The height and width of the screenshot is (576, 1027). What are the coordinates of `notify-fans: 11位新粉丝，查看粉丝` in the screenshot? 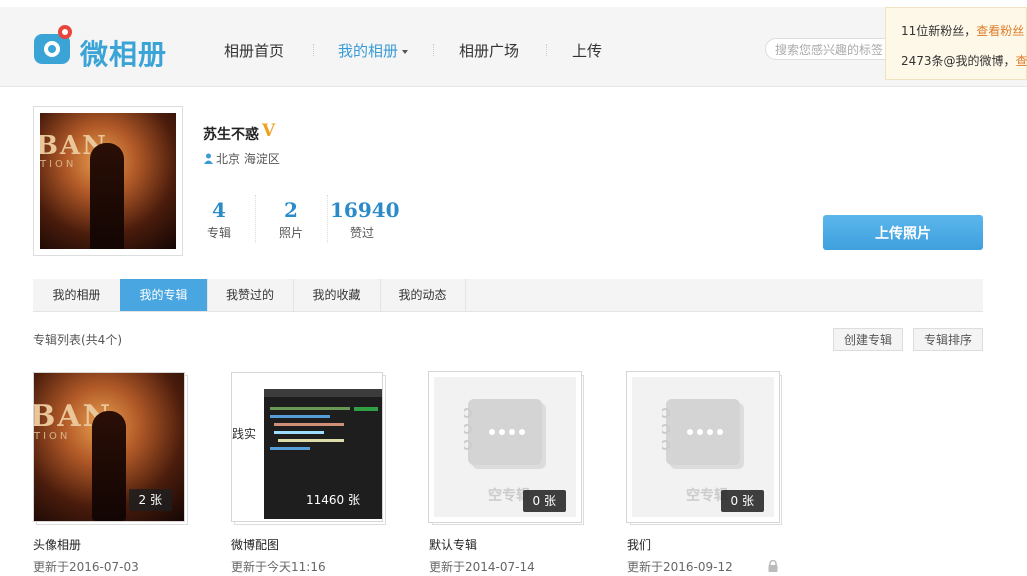 It's located at (962, 30).